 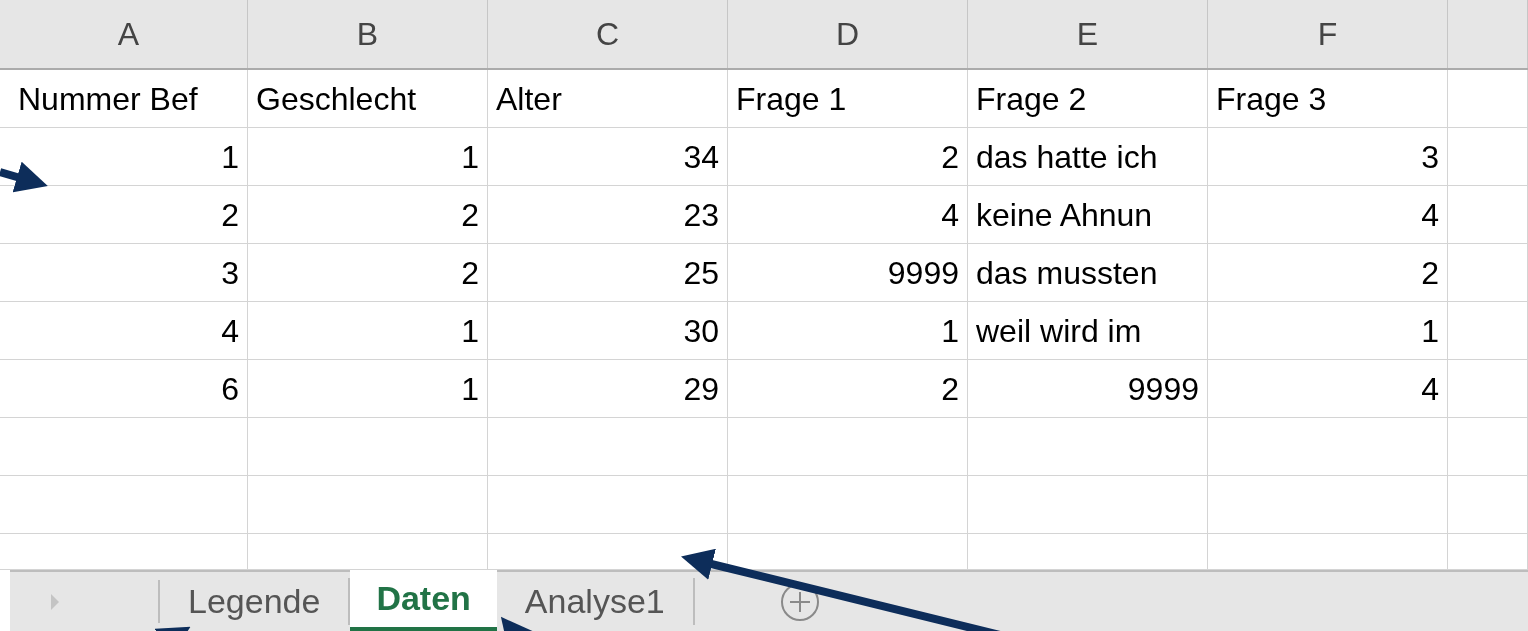 What do you see at coordinates (108, 99) in the screenshot?
I see `cell-text: Nummer Bef` at bounding box center [108, 99].